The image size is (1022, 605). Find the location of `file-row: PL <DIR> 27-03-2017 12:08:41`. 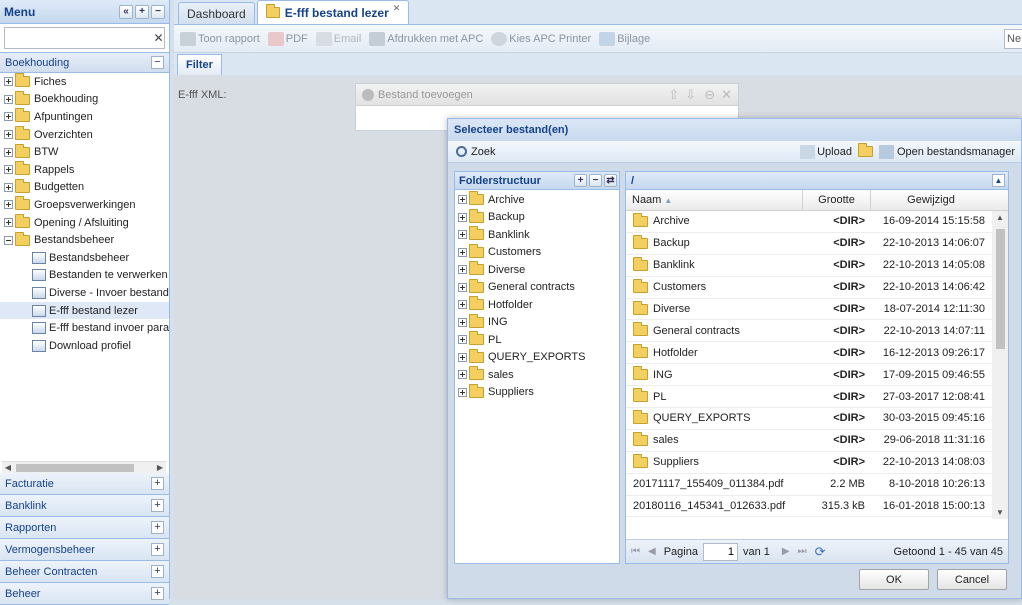

file-row: PL <DIR> 27-03-2017 12:08:41 is located at coordinates (817, 397).